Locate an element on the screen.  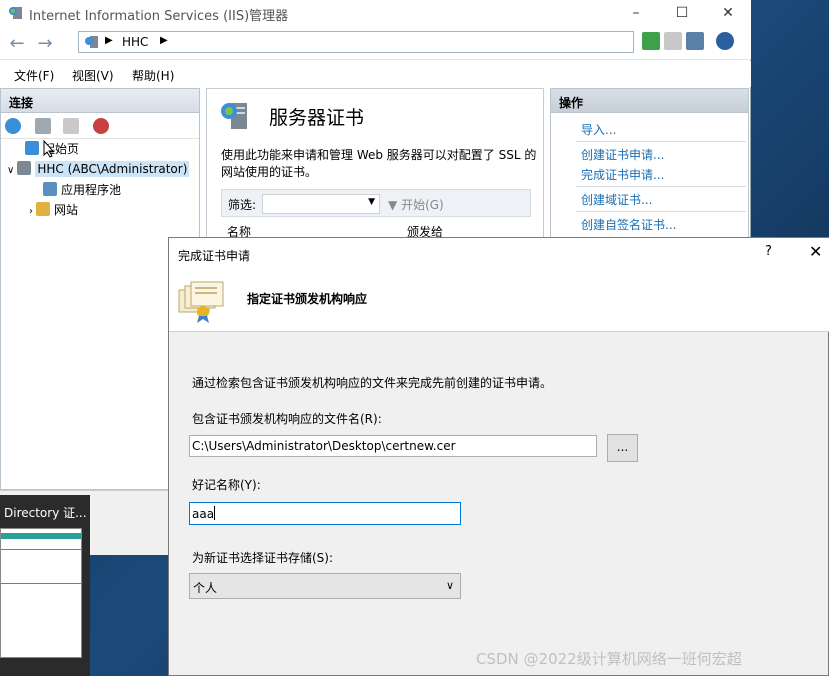
dialog-header: 指定证书颁发机构响应 is located at coordinates (499, 301).